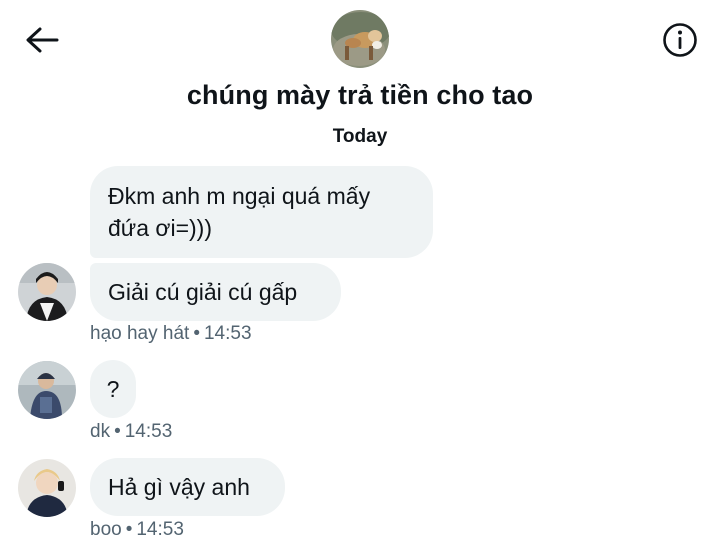 The width and height of the screenshot is (720, 551). I want to click on date-separator: Today, so click(360, 136).